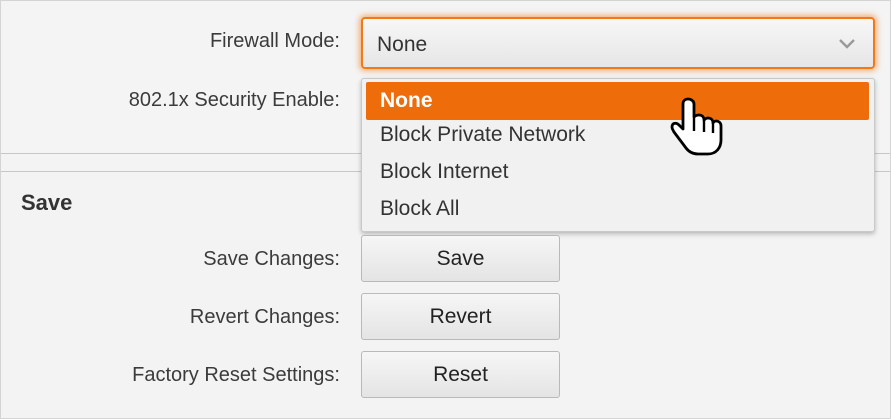 This screenshot has width=891, height=419. What do you see at coordinates (274, 41) in the screenshot?
I see `firewall-mode-label: Firewall Mode:` at bounding box center [274, 41].